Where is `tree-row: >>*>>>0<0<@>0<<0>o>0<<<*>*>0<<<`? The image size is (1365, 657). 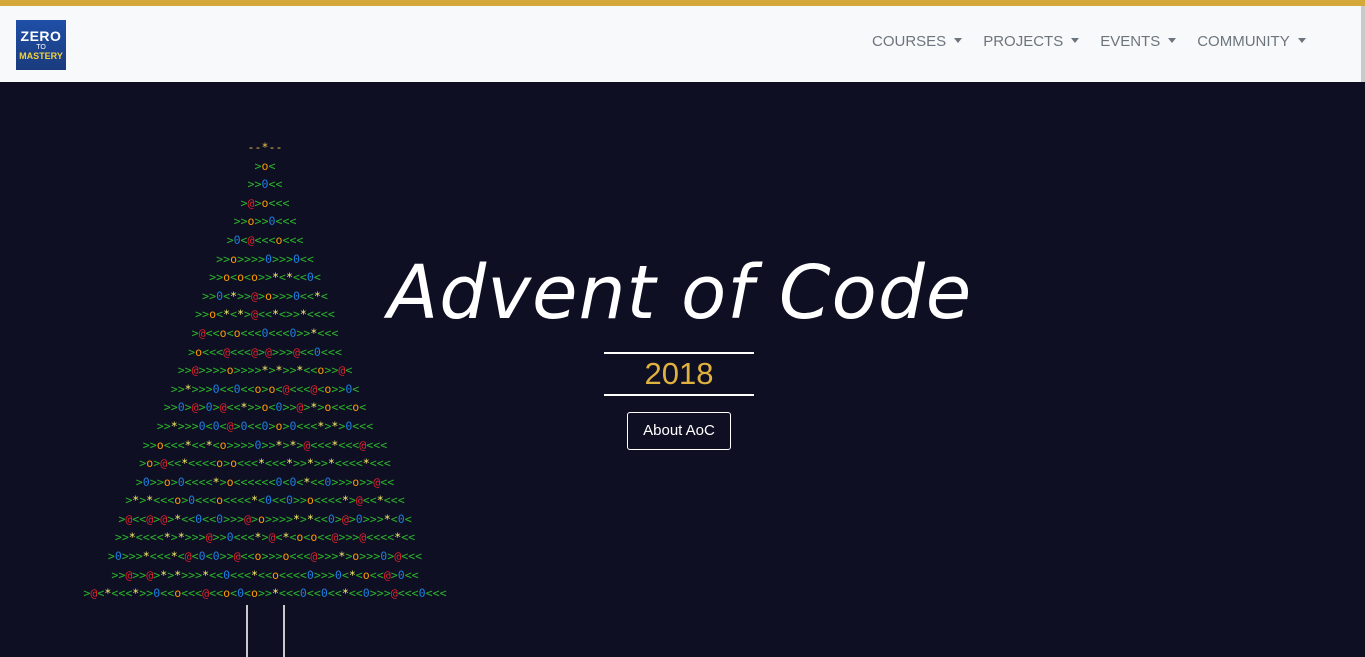
tree-row: >>*>>>0<0<@>0<<0>o>0<<<*>*>0<<< is located at coordinates (265, 425).